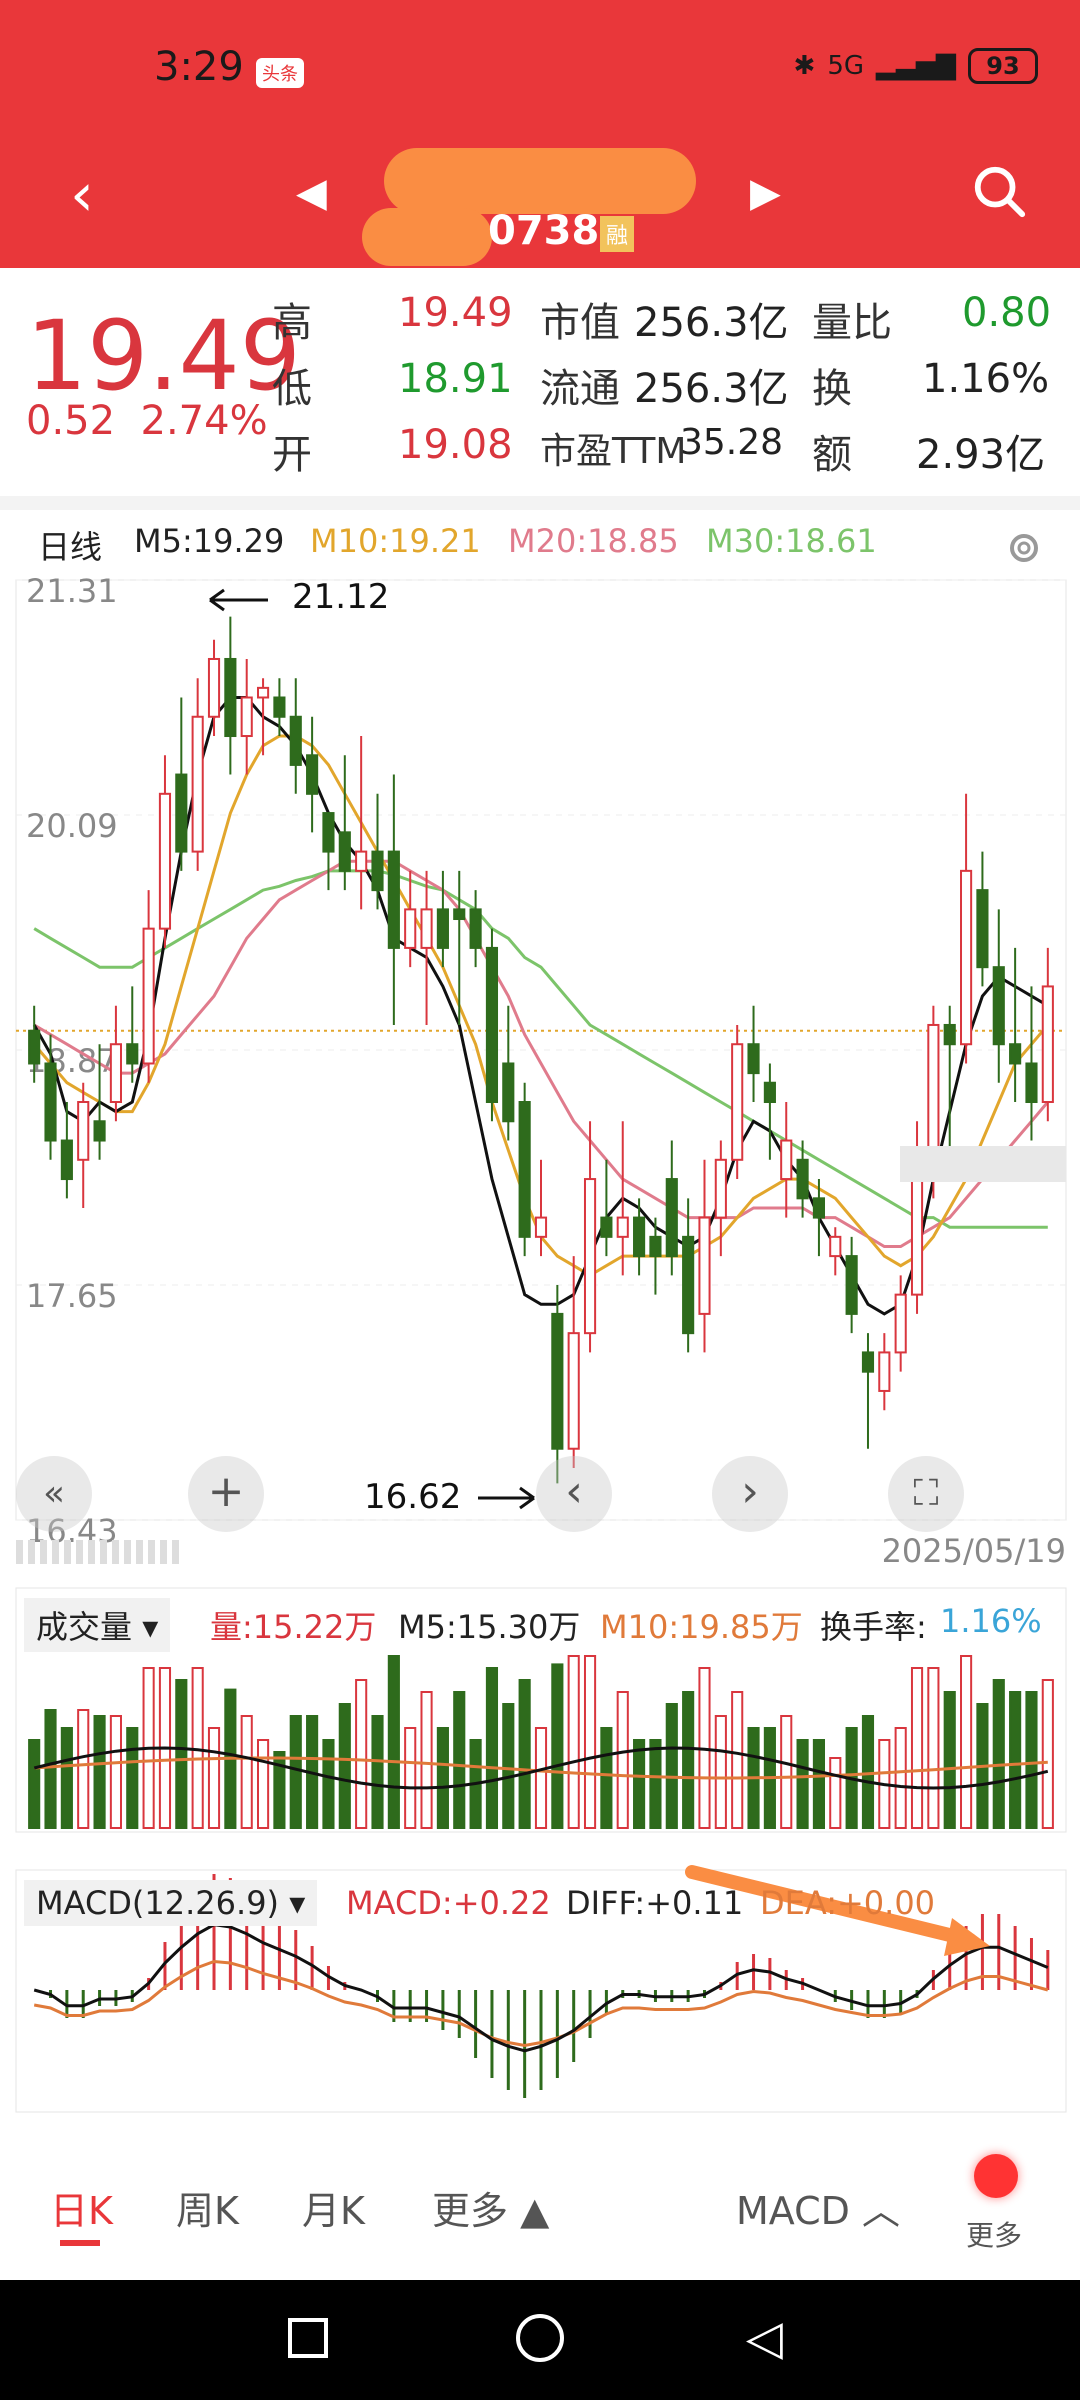  Describe the element at coordinates (848, 1903) in the screenshot. I see `dea-value: DEA:+0.00` at that location.